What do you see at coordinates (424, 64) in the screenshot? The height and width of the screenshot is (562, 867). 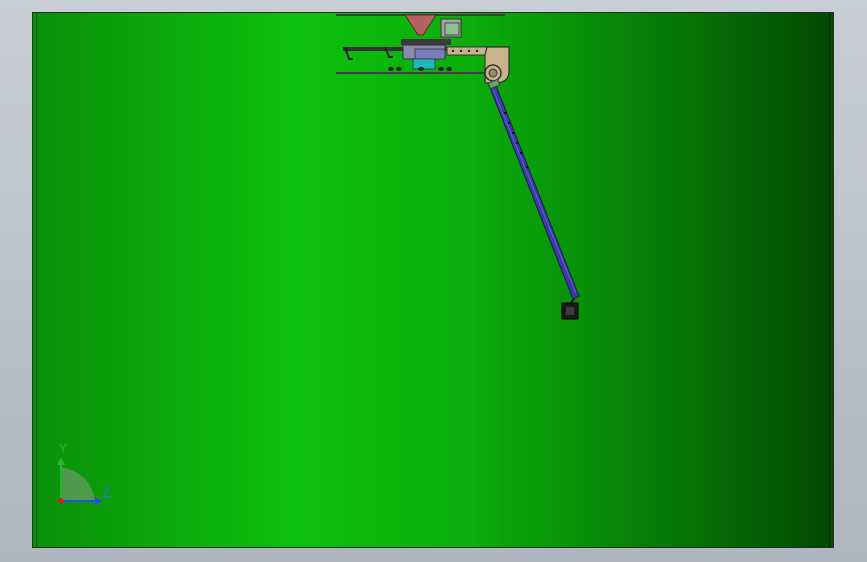 I see `cyan-mount` at bounding box center [424, 64].